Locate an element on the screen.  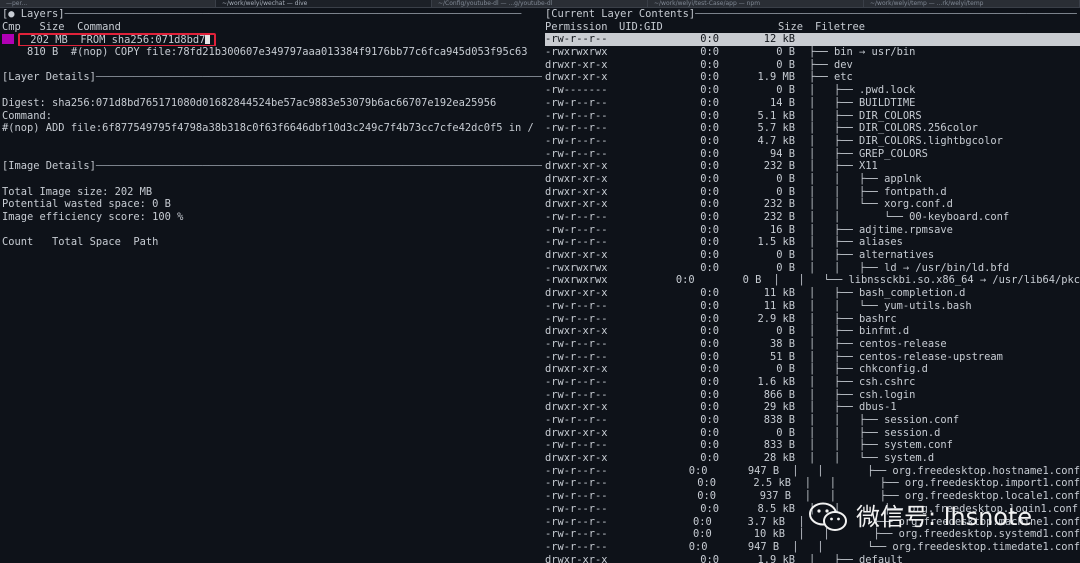
file-size: 833 B is located at coordinates (779, 445).